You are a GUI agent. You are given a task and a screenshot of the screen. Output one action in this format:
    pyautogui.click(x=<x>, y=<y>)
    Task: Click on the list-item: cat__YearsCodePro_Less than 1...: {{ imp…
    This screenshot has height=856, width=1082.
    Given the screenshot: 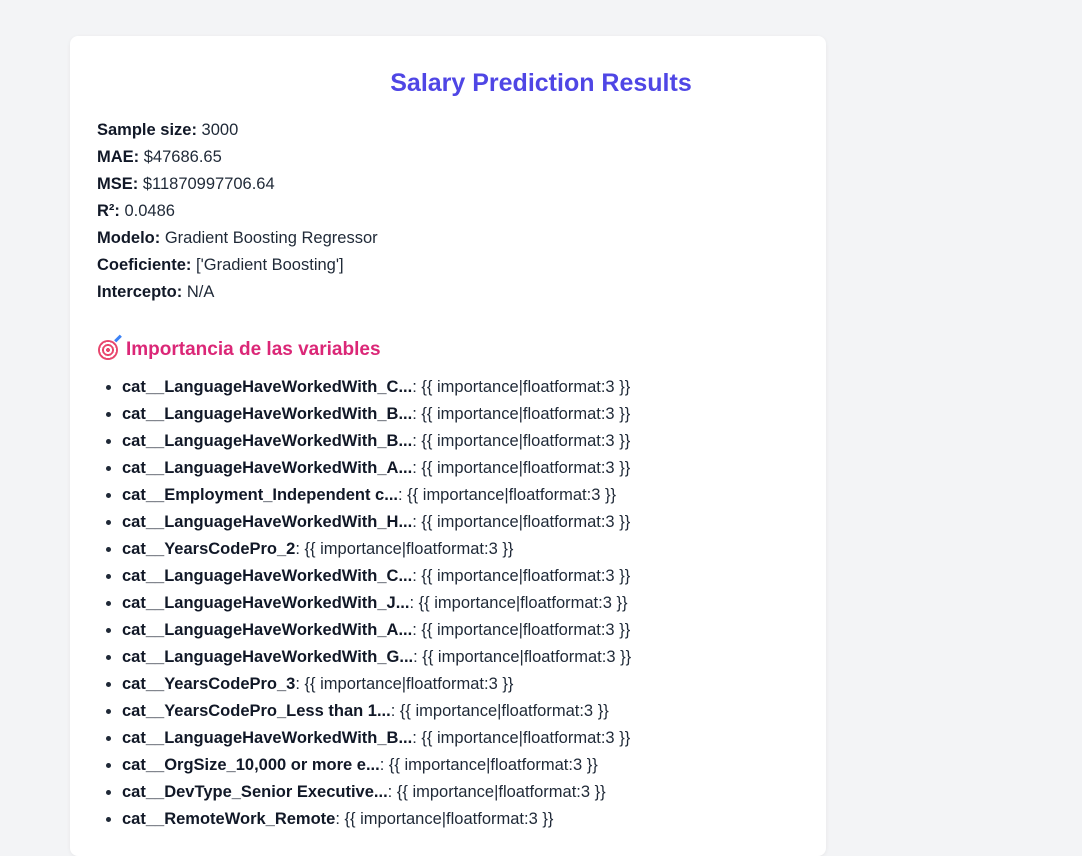 What is the action you would take?
    pyautogui.click(x=376, y=711)
    